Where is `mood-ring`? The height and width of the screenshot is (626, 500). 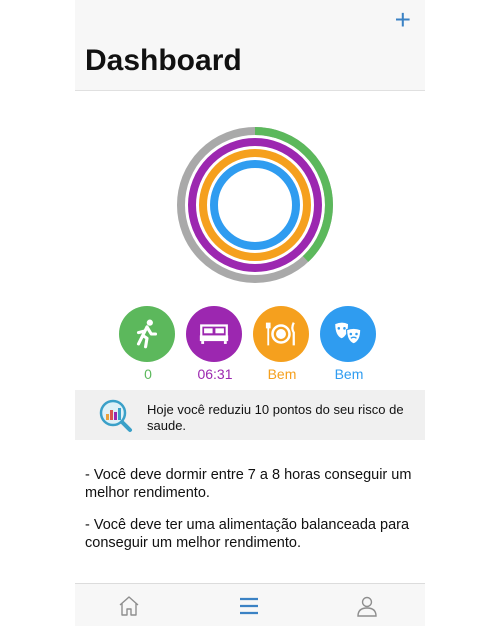
mood-ring is located at coordinates (255, 205).